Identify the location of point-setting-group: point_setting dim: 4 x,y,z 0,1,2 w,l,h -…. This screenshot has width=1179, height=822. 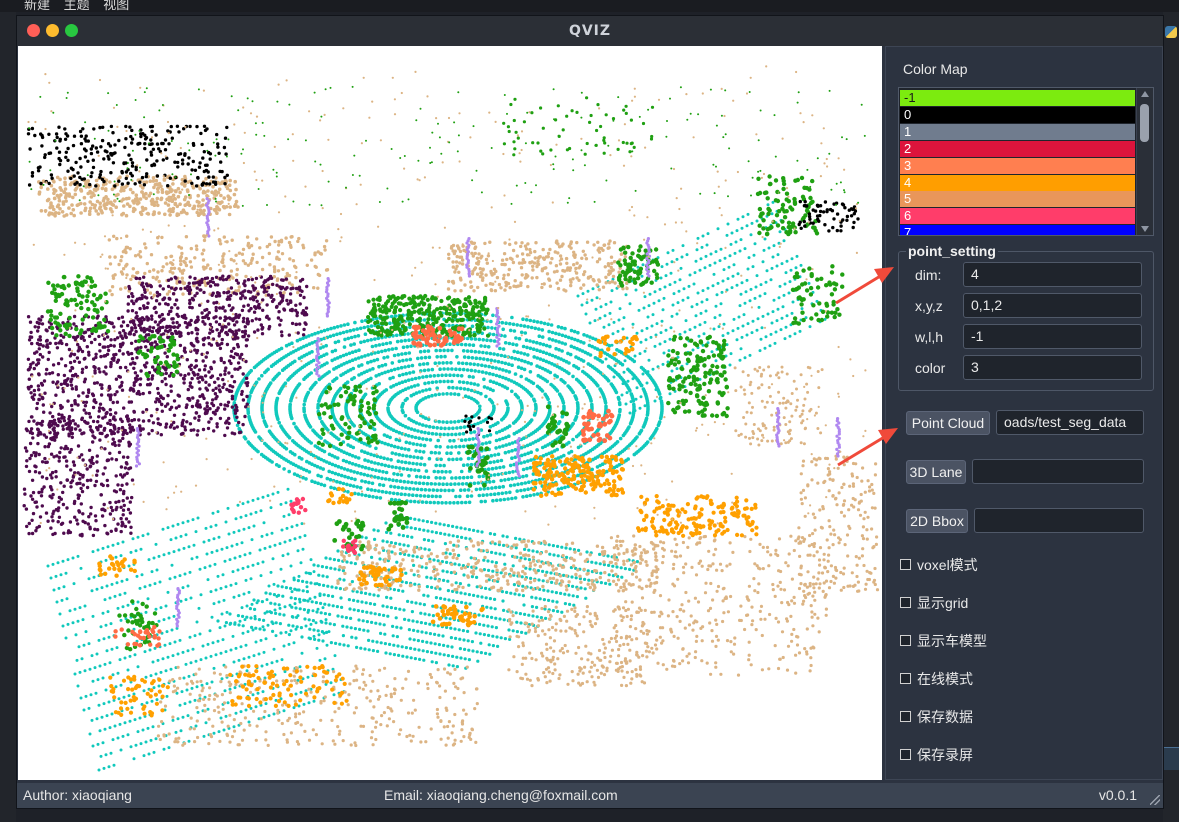
(1026, 317).